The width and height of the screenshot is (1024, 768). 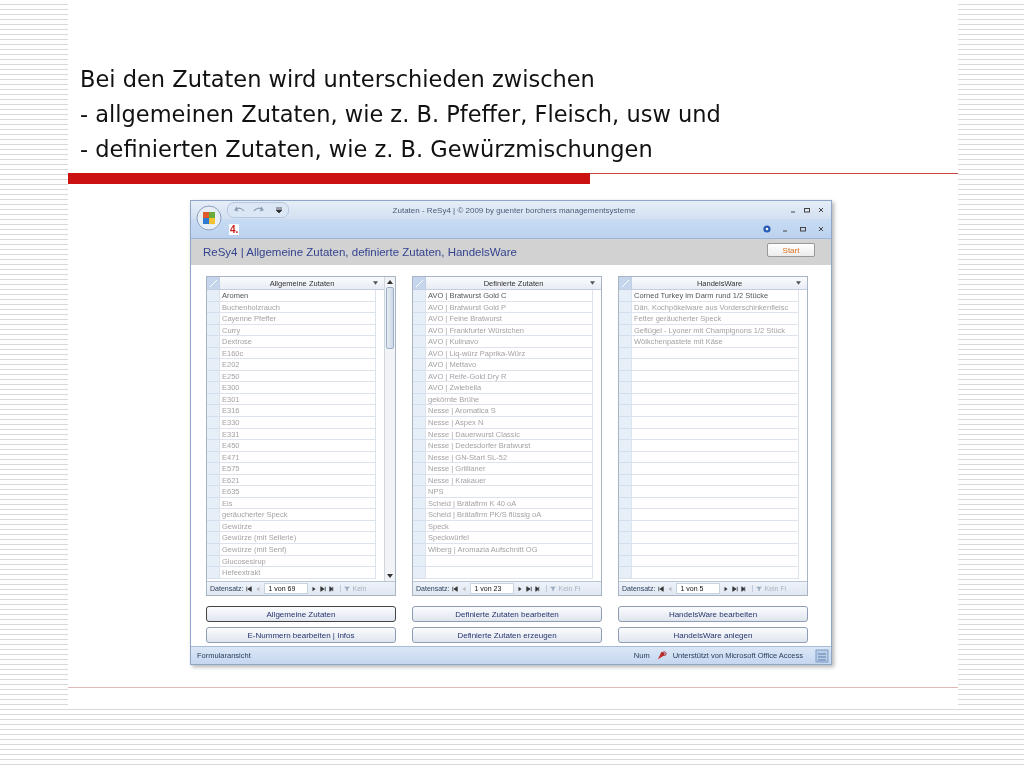 What do you see at coordinates (279, 210) in the screenshot?
I see `customize-caret-icon` at bounding box center [279, 210].